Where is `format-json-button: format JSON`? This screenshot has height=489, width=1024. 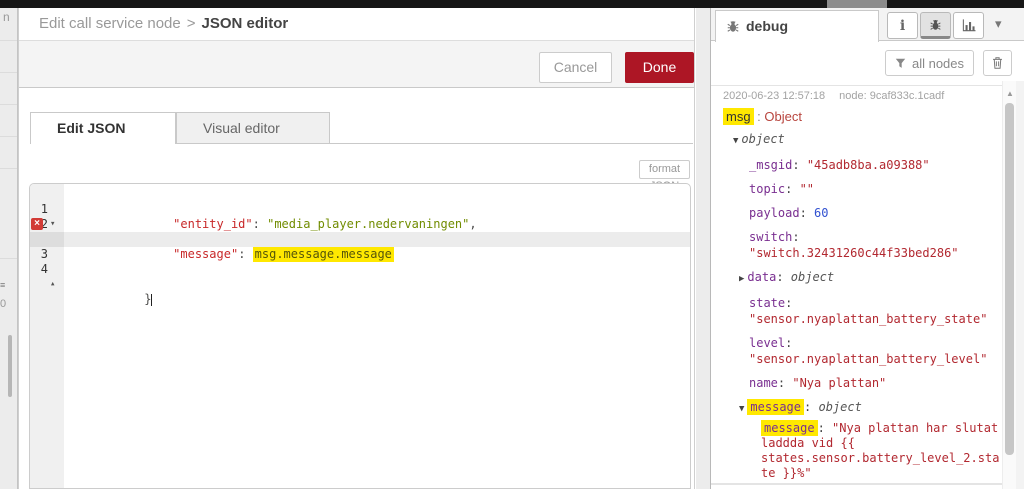
format-json-button: format JSON is located at coordinates (664, 176).